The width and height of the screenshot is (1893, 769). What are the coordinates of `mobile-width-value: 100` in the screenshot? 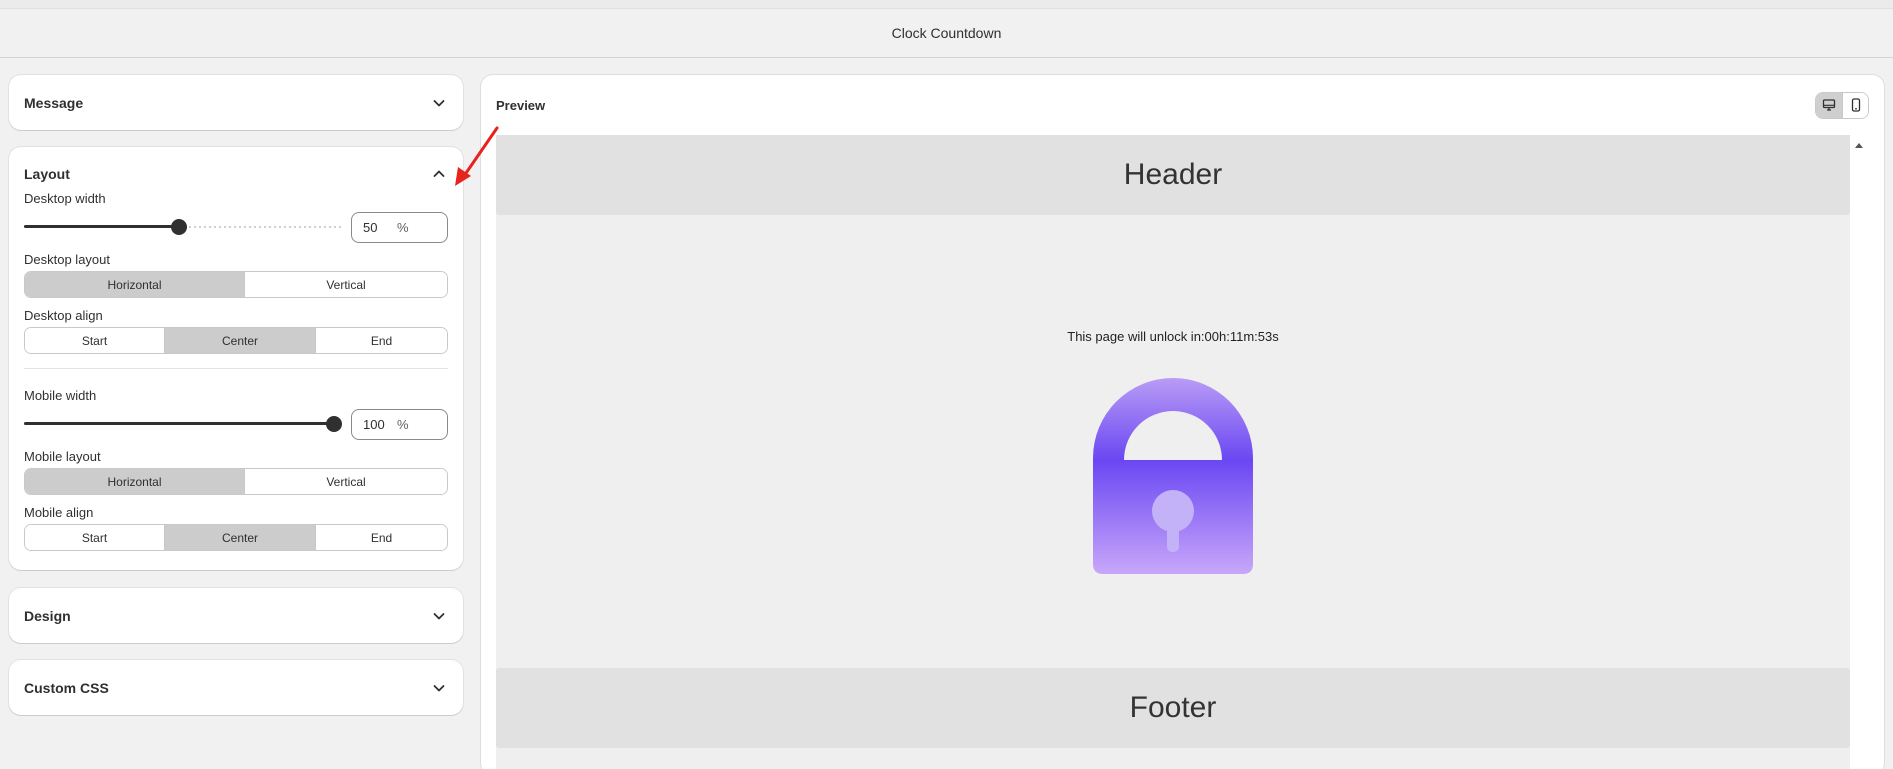 It's located at (374, 424).